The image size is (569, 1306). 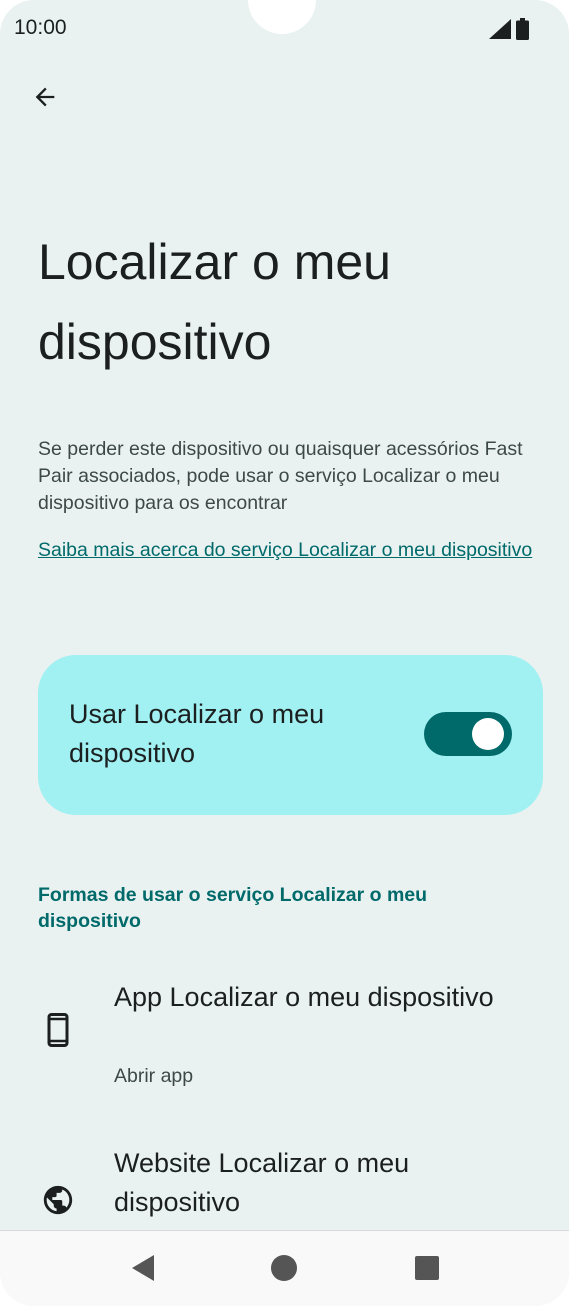 I want to click on list-item-website: Website Localizar o meu dispositivo, so click(x=284, y=1184).